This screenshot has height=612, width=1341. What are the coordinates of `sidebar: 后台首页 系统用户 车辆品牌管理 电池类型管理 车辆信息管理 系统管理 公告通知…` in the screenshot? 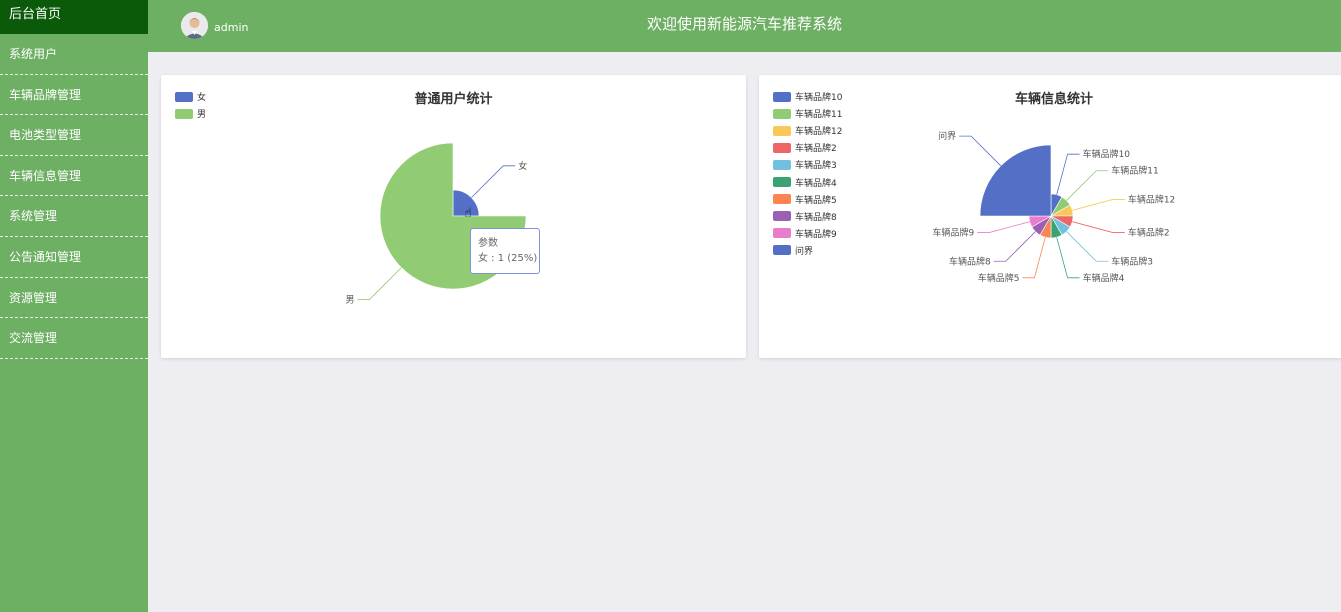 It's located at (74, 306).